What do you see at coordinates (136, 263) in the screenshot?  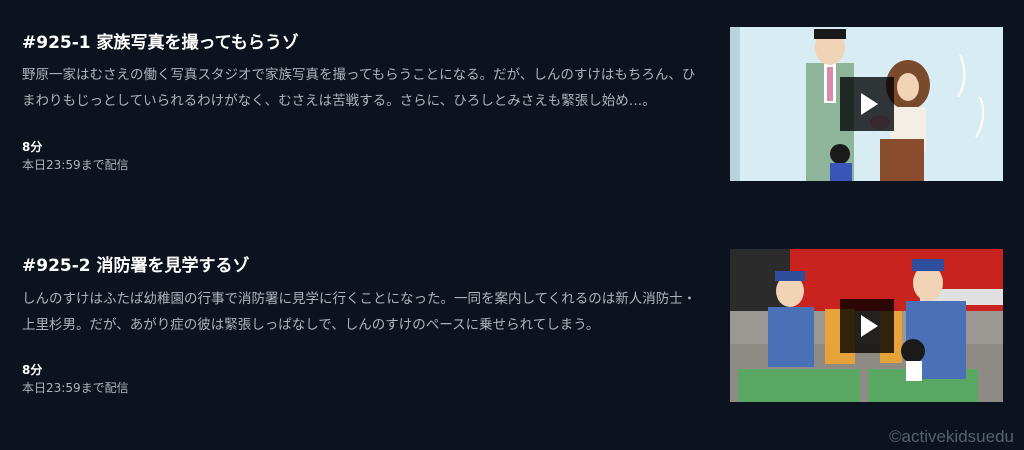 I see `episode-title: #925-2 消防署を見学するゾ` at bounding box center [136, 263].